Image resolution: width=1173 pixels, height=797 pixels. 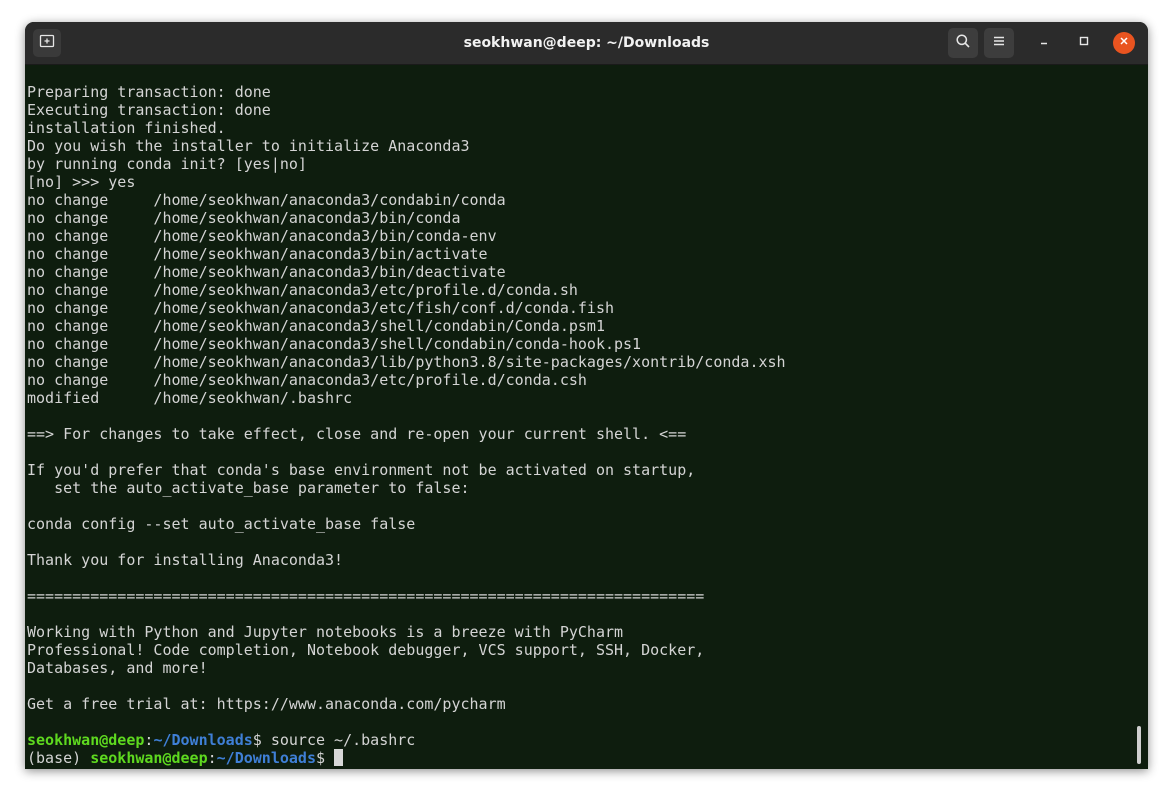 I want to click on title-bar: seokhwan@deep: ~/Downloads, so click(x=586, y=43).